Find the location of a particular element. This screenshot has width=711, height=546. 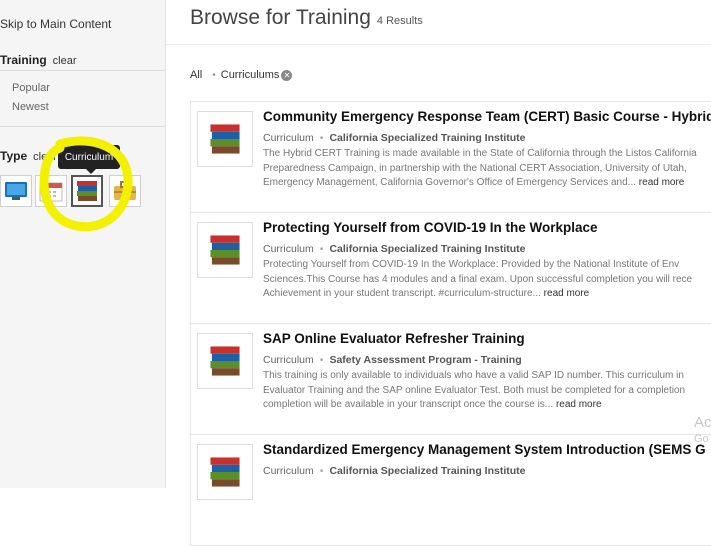

type-label: Type is located at coordinates (14, 156).